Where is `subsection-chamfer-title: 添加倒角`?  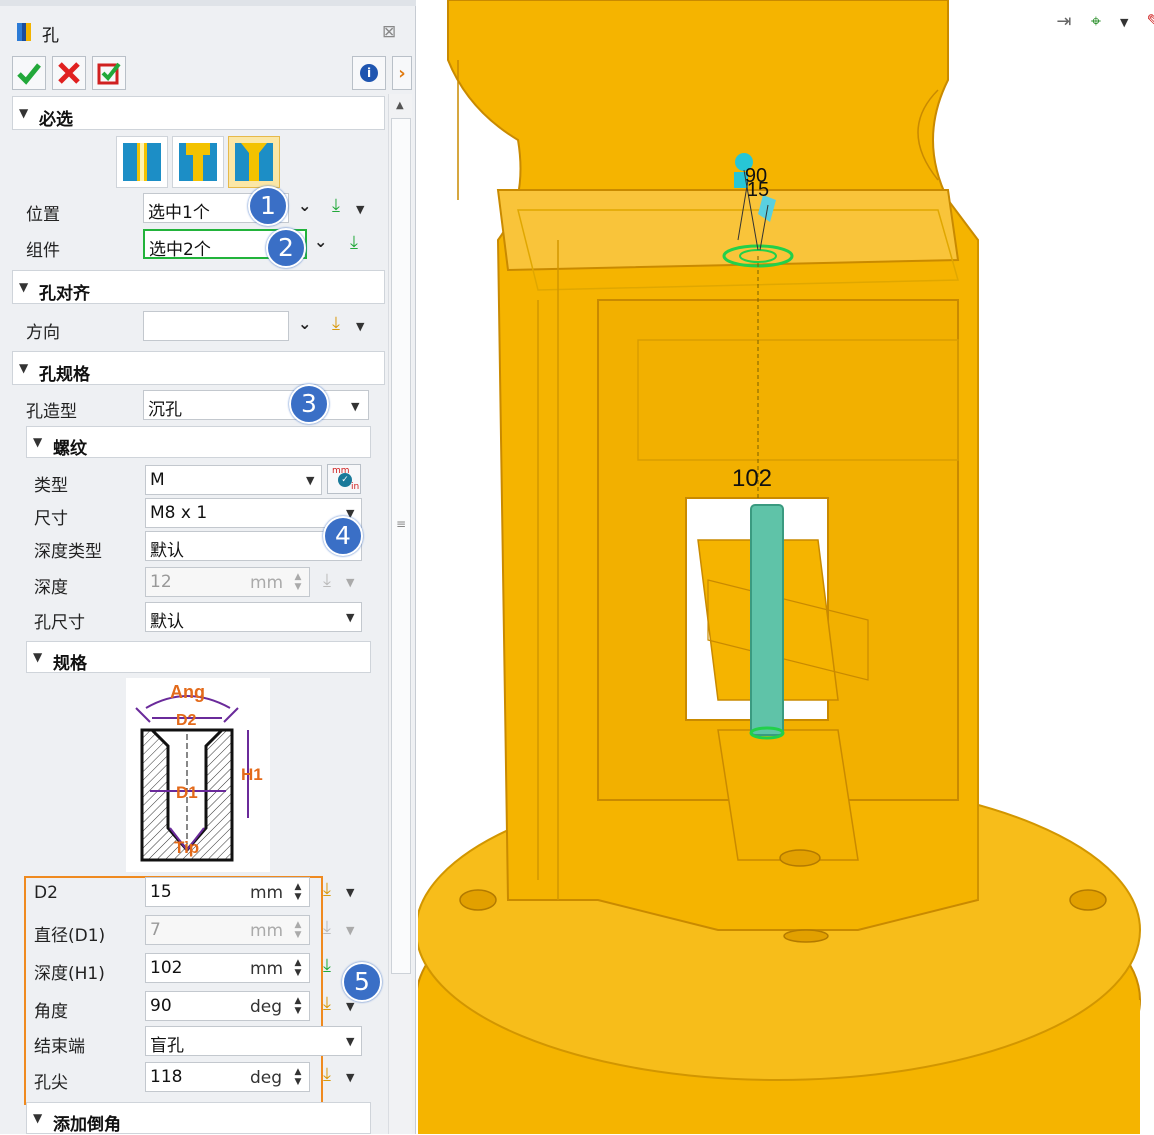 subsection-chamfer-title: 添加倒角 is located at coordinates (87, 1125).